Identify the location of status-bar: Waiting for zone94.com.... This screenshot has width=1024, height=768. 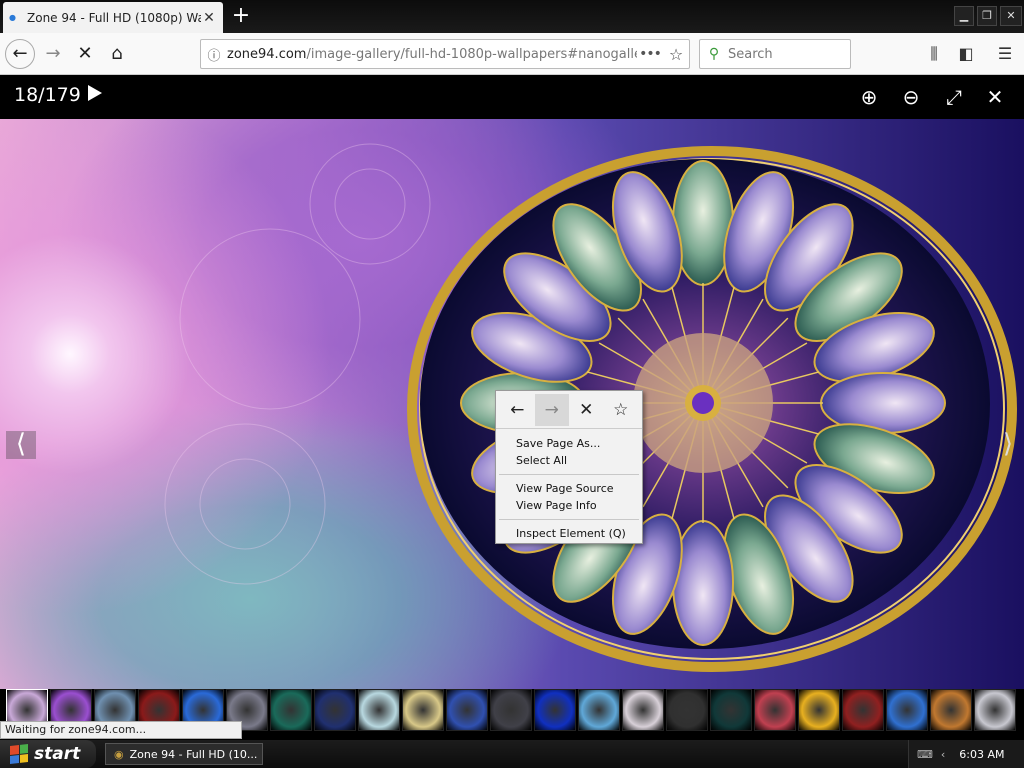
(121, 730).